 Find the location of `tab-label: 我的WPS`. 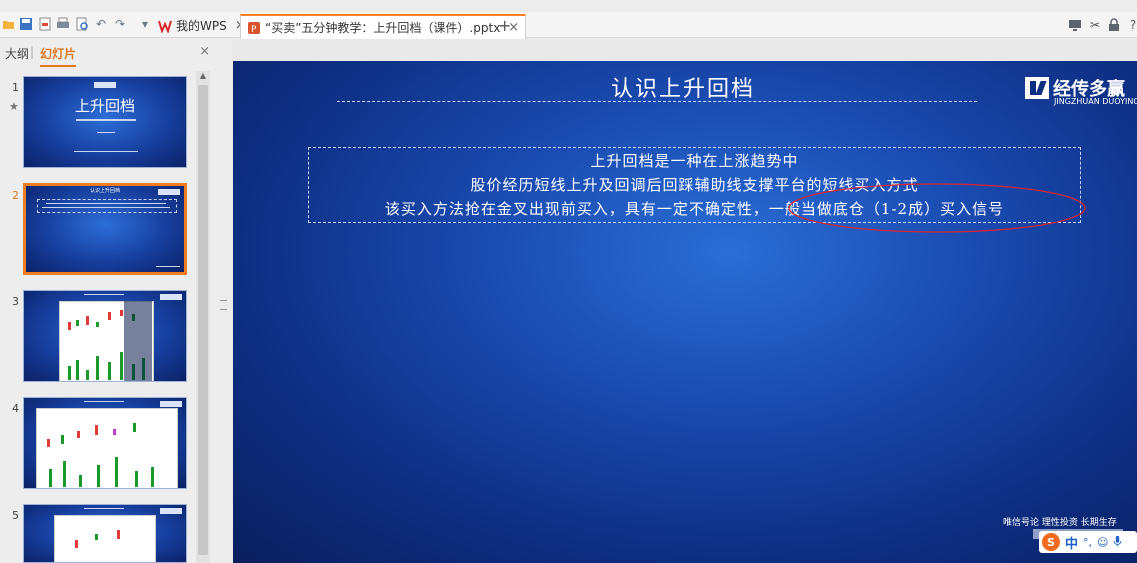

tab-label: 我的WPS is located at coordinates (201, 26).